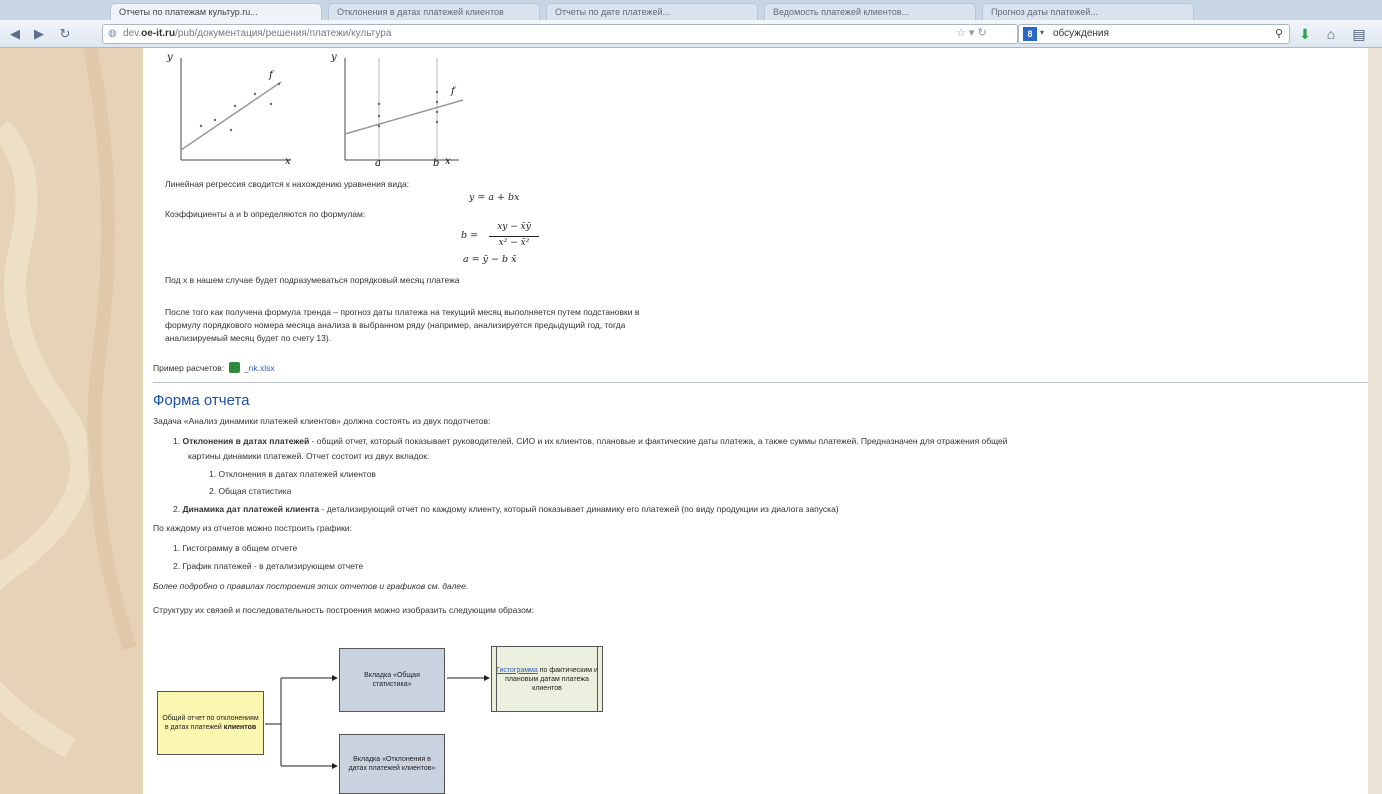 This screenshot has width=1382, height=794. Describe the element at coordinates (514, 243) in the screenshot. I see `formula-b-denominator: x² − x̄²` at that location.